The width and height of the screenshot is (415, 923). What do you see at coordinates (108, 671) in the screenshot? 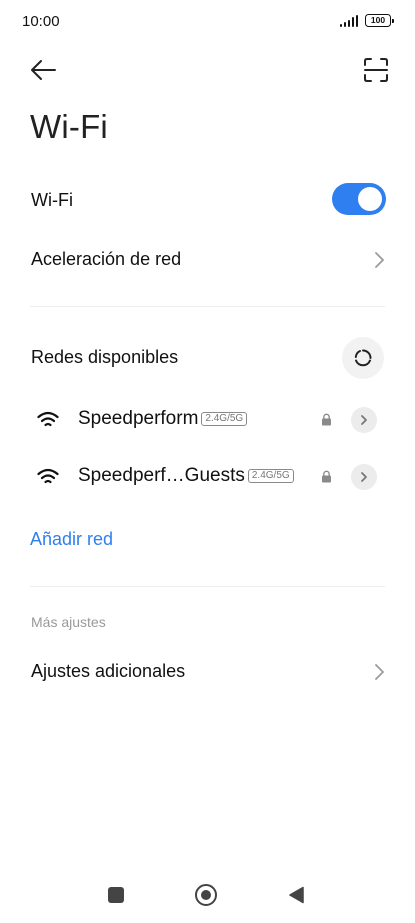
I see `additional-settings-label: Ajustes adicionales` at bounding box center [108, 671].